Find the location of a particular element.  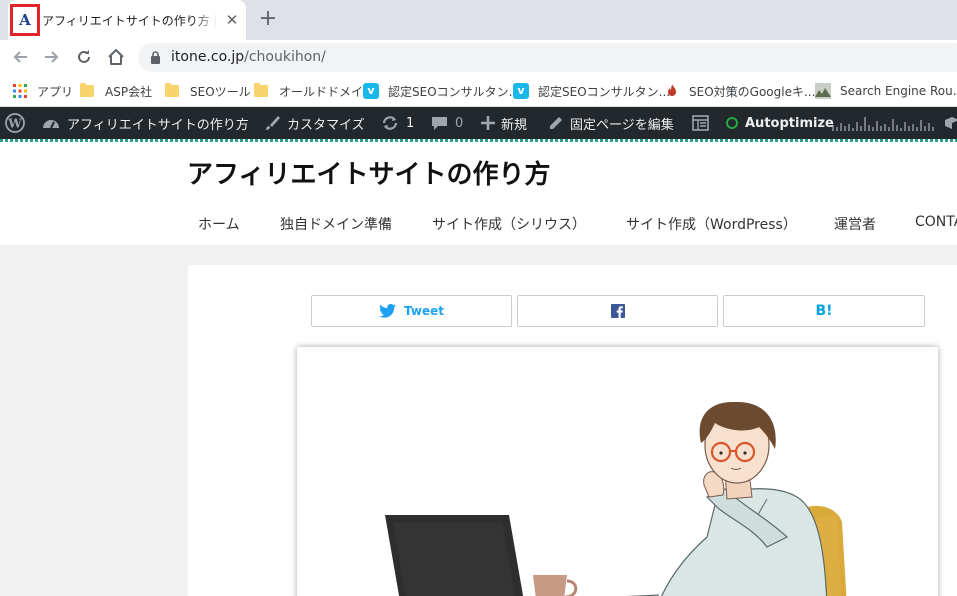

bookmark-label: アプリ is located at coordinates (55, 91).